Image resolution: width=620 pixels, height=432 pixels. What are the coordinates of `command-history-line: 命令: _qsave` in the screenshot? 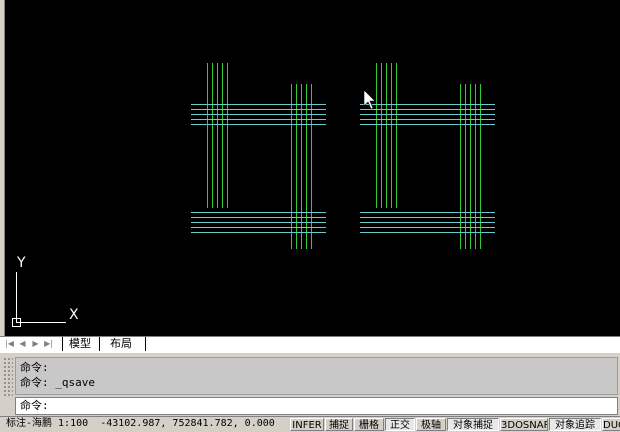 It's located at (57, 382).